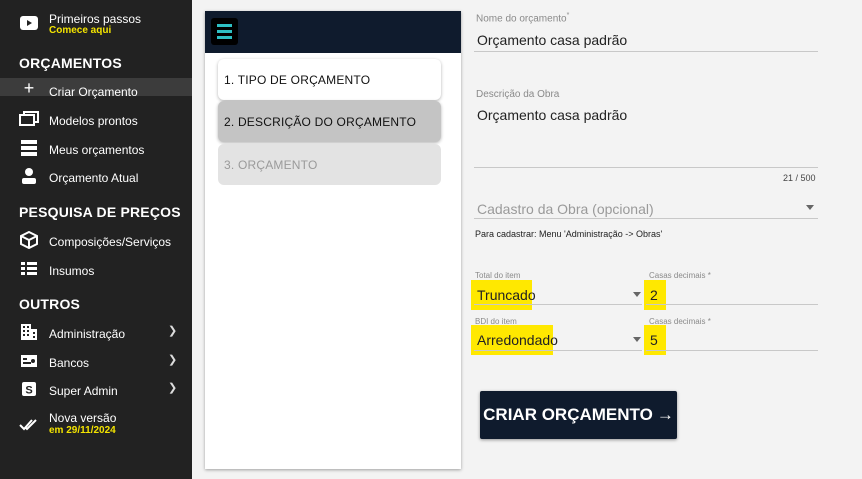  What do you see at coordinates (552, 115) in the screenshot?
I see `description-textarea: Orçamento casa padrão` at bounding box center [552, 115].